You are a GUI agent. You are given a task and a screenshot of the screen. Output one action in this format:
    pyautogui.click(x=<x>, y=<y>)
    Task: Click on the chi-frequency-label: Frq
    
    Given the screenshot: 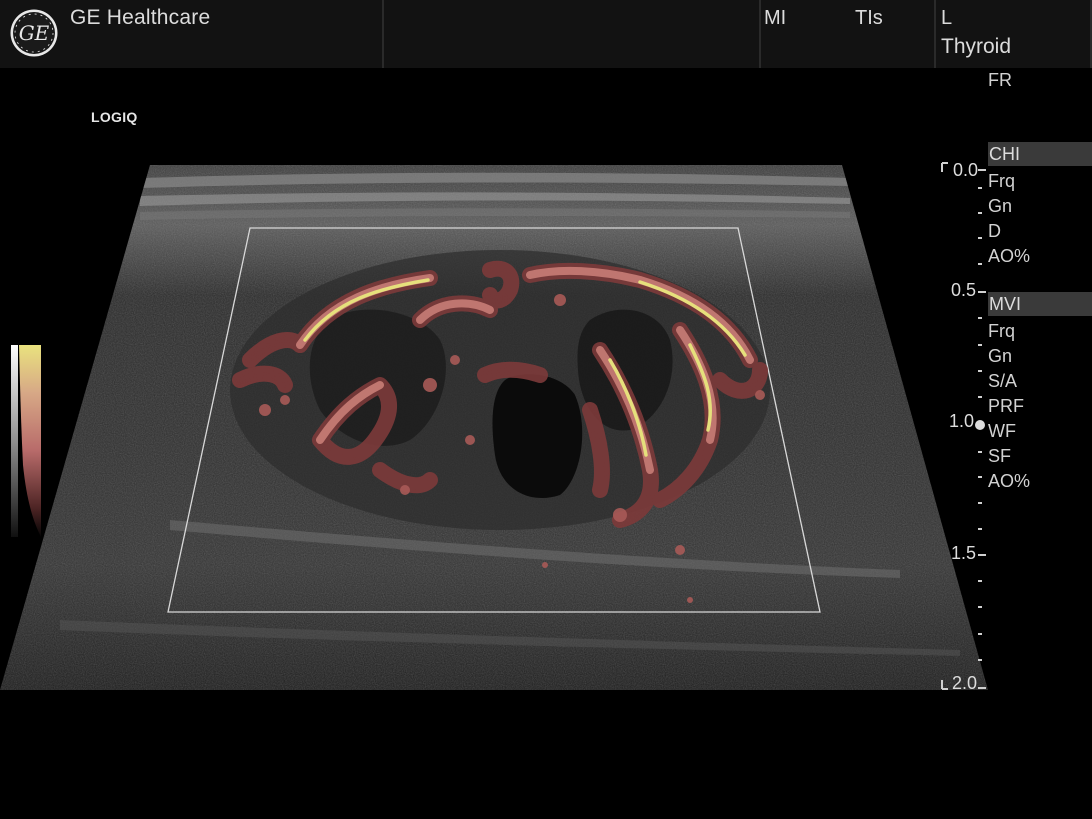 What is the action you would take?
    pyautogui.click(x=1001, y=181)
    